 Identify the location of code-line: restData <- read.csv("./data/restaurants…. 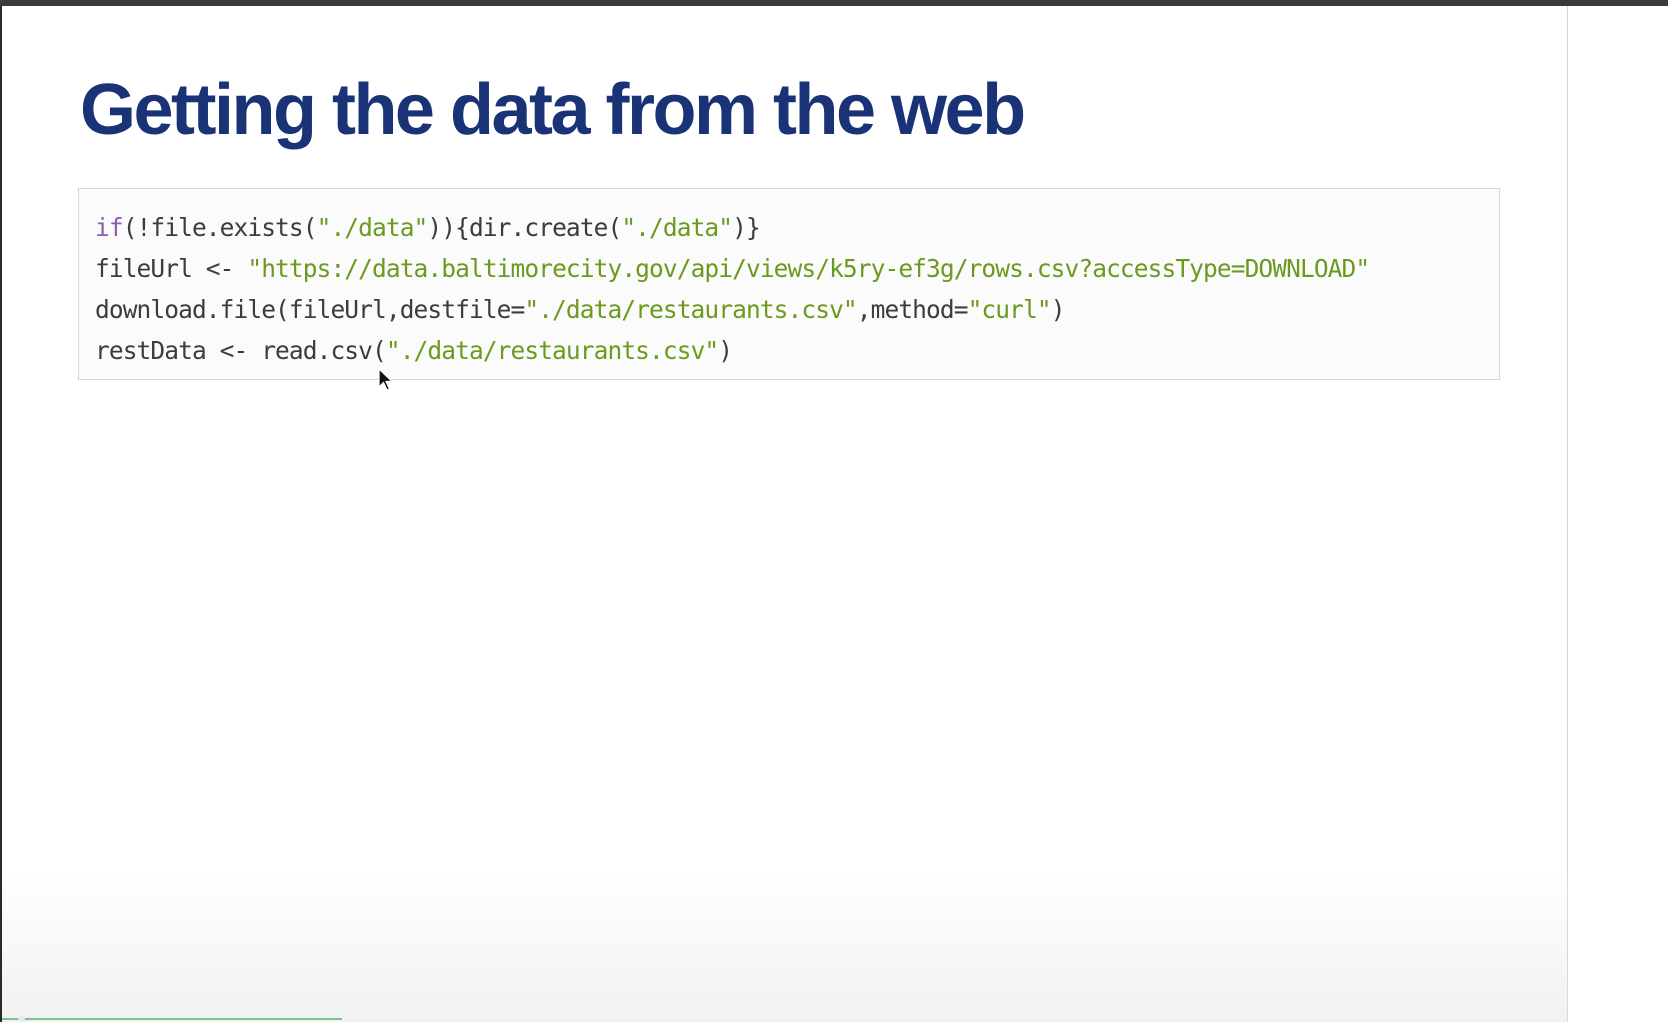
(797, 350).